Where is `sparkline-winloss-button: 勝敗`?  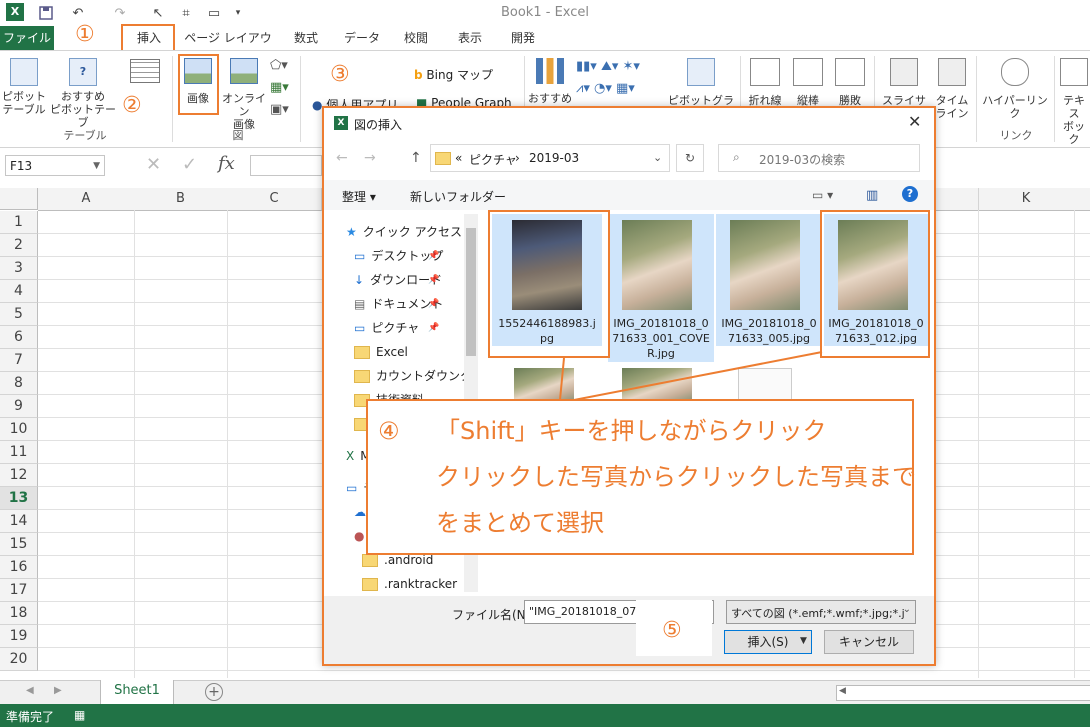 sparkline-winloss-button: 勝敗 is located at coordinates (850, 82).